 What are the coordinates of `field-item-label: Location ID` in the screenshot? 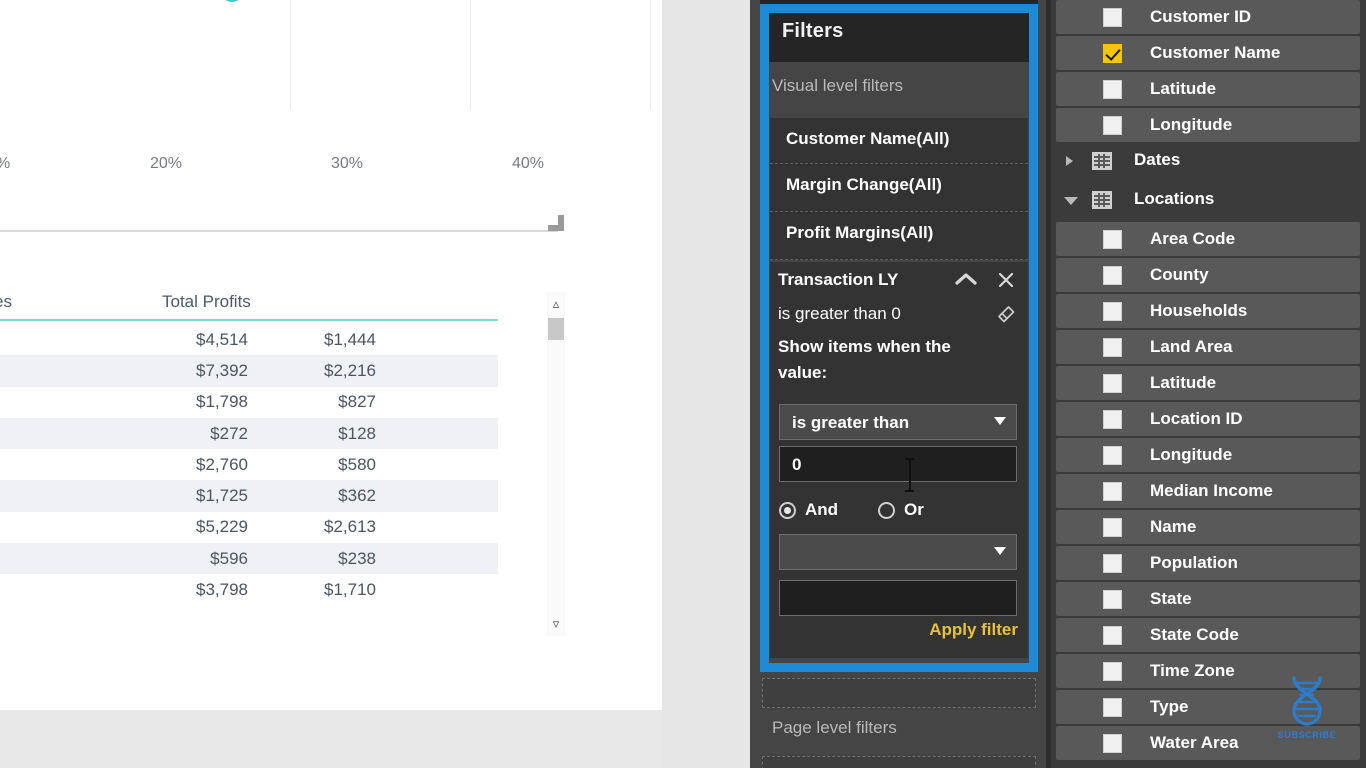 It's located at (1196, 418).